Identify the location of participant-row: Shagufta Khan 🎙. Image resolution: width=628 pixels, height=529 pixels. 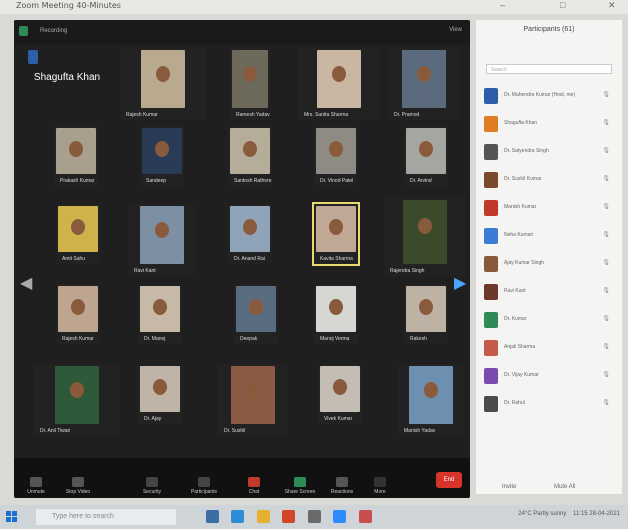
(549, 124).